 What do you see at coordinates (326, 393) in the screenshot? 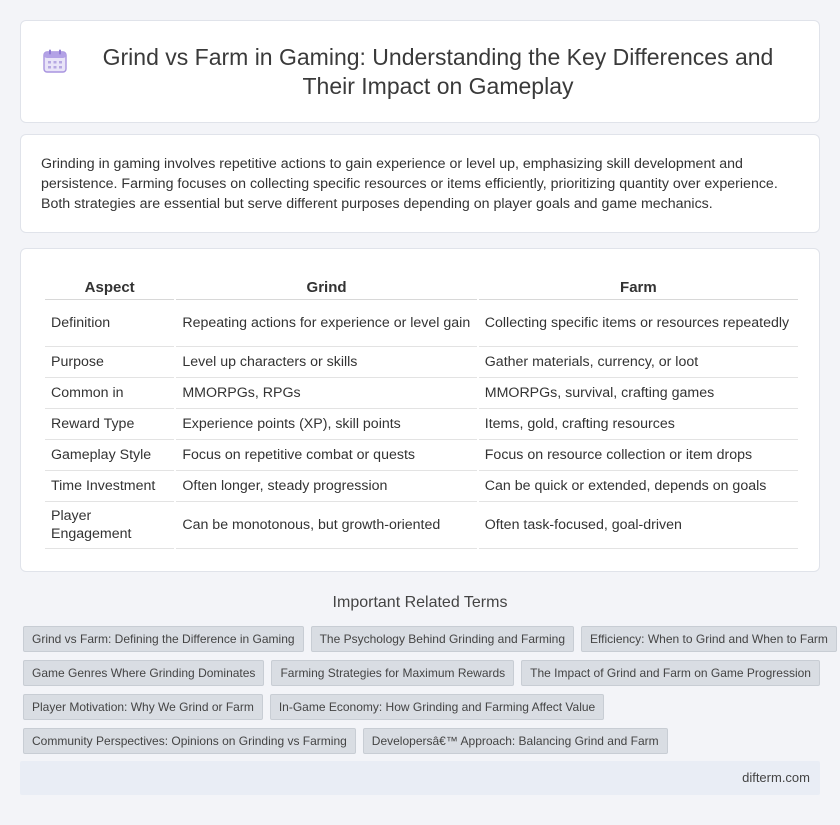
I see `row-grind: MMORPGs, RPGs` at bounding box center [326, 393].